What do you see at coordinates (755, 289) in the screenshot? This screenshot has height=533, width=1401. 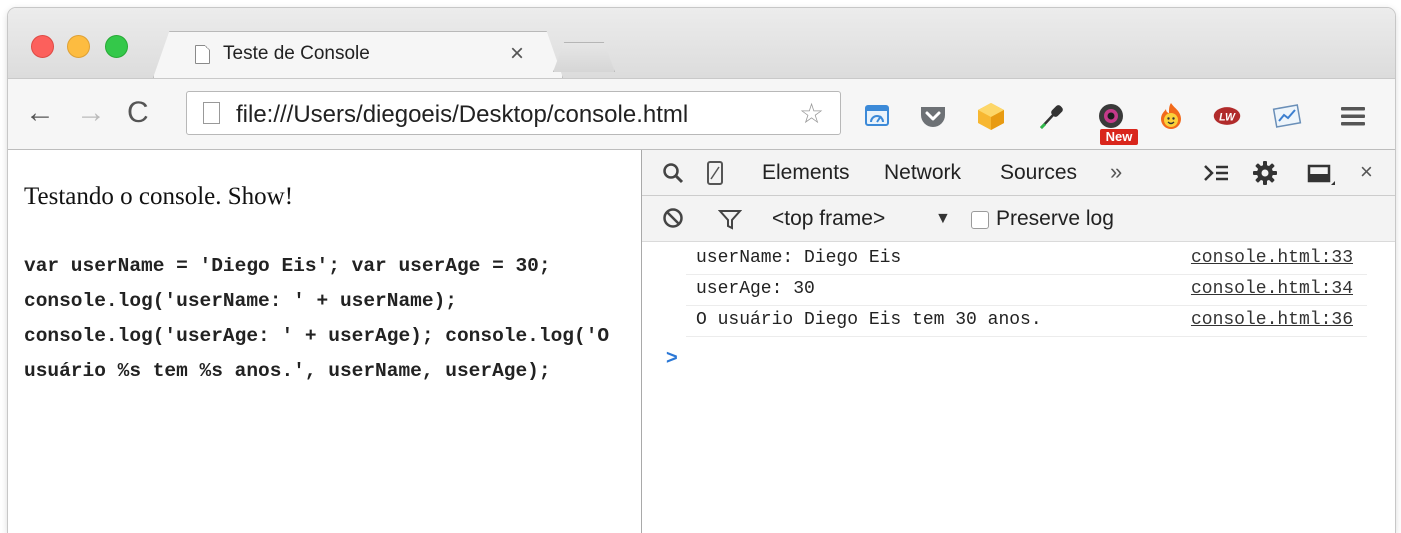 I see `log-message: userAge: 30` at bounding box center [755, 289].